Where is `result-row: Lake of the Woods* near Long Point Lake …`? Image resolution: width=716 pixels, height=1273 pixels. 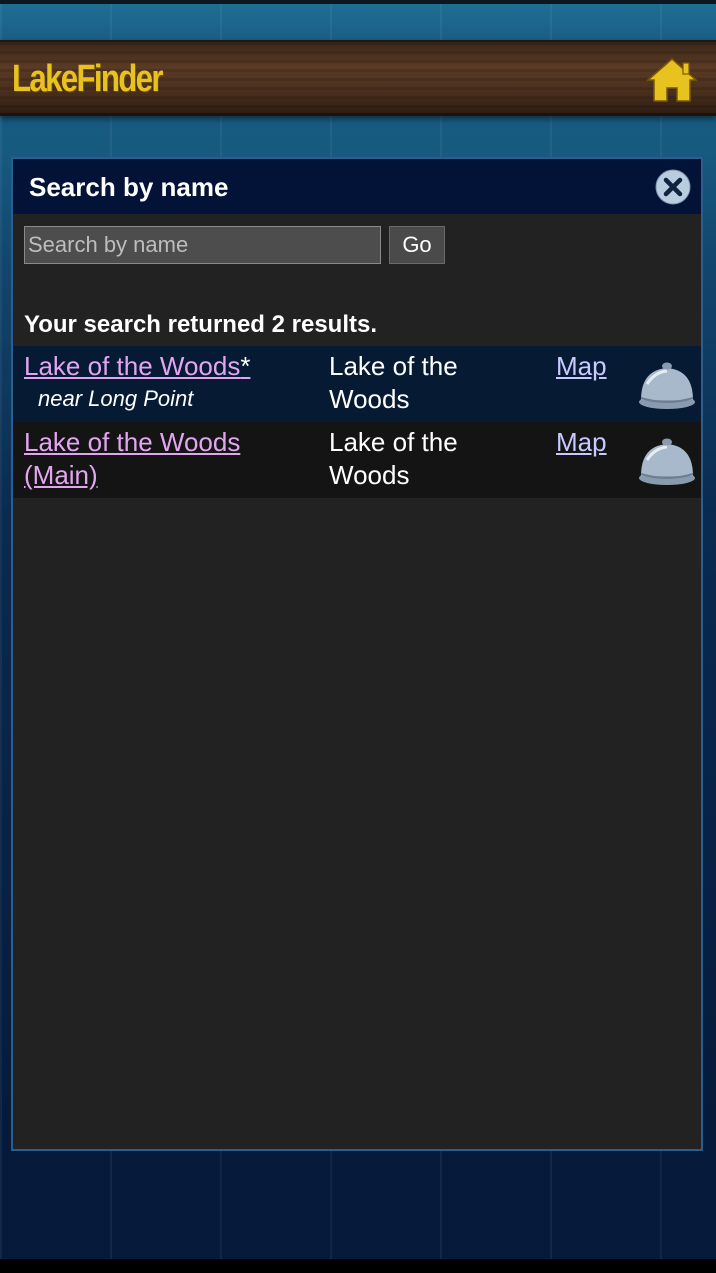 result-row: Lake of the Woods* near Long Point Lake … is located at coordinates (357, 384).